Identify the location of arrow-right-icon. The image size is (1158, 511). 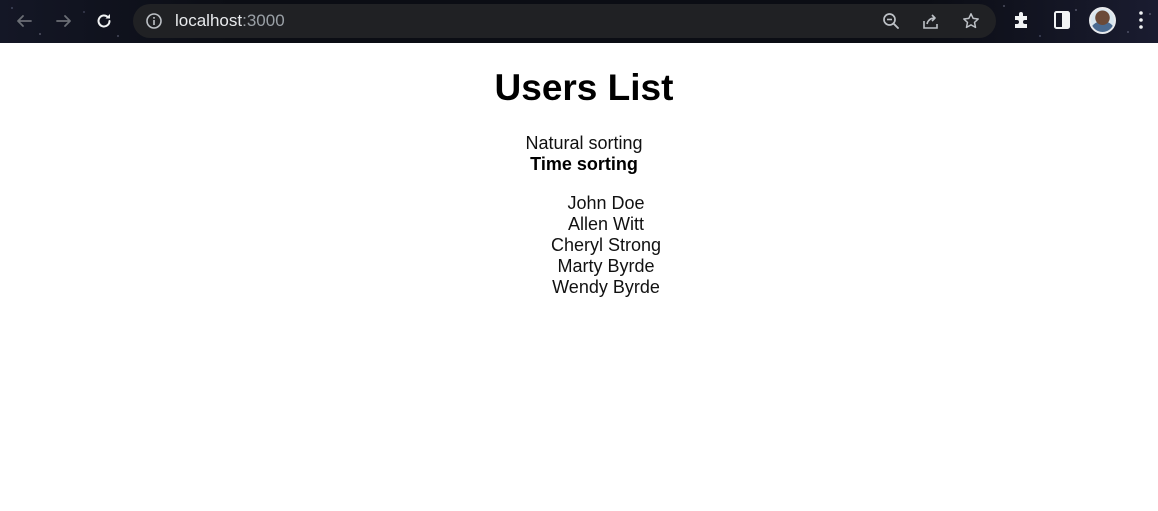
(63, 21).